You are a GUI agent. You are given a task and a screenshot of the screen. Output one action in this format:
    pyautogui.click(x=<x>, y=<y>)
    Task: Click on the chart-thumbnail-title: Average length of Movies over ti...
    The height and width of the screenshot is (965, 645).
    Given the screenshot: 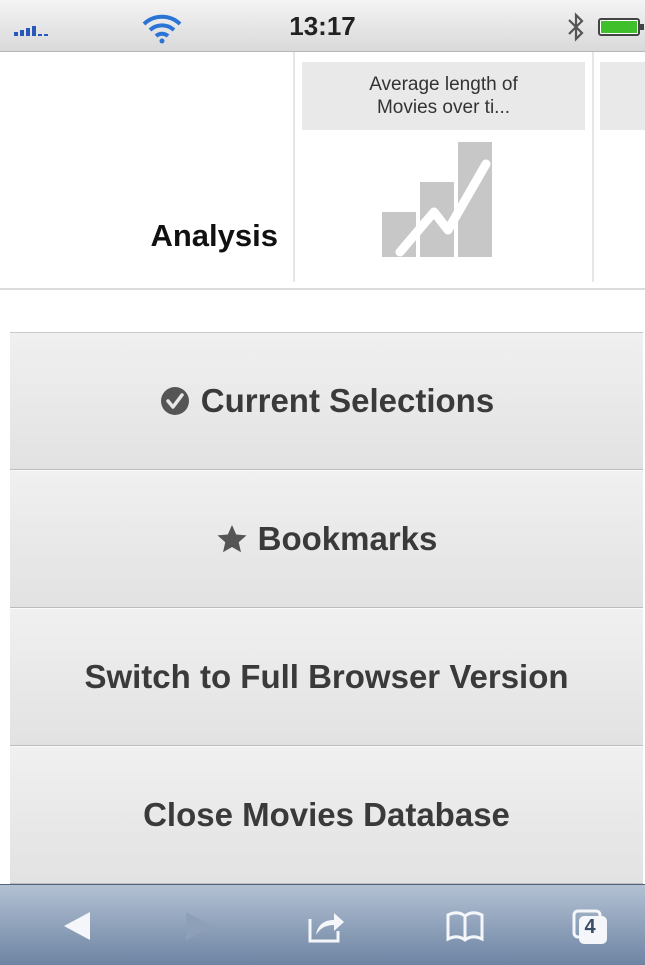 What is the action you would take?
    pyautogui.click(x=443, y=96)
    